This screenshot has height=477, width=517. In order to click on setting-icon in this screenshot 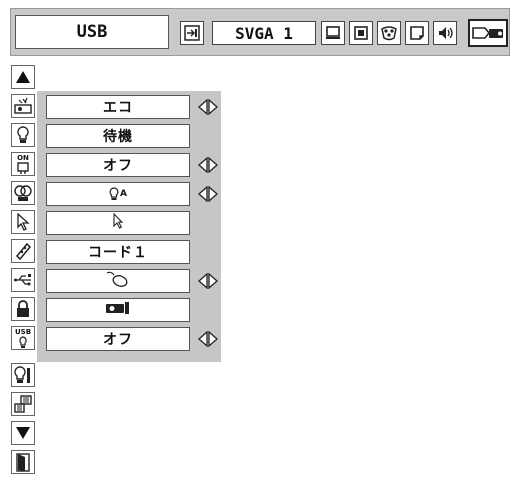, I will do `click(488, 33)`.